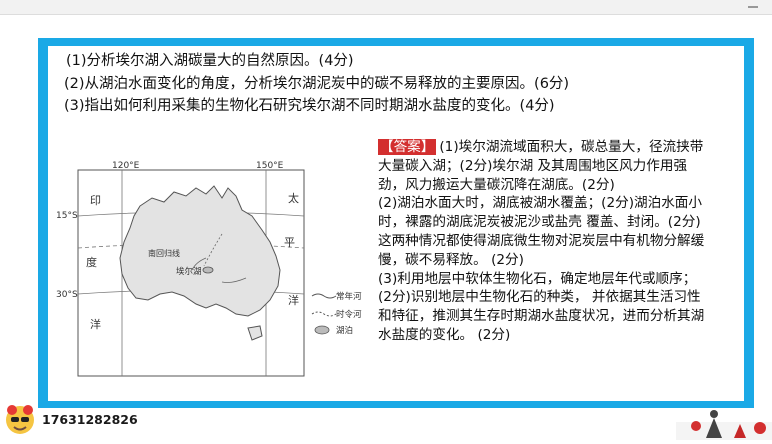 Image resolution: width=772 pixels, height=444 pixels. What do you see at coordinates (67, 295) in the screenshot?
I see `lat-label-30s: 30°S` at bounding box center [67, 295].